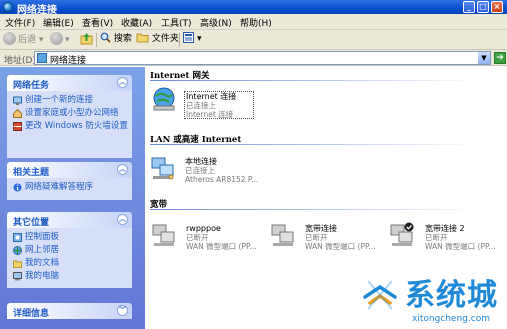  Describe the element at coordinates (483, 7) in the screenshot. I see `maximize-button: □` at that location.